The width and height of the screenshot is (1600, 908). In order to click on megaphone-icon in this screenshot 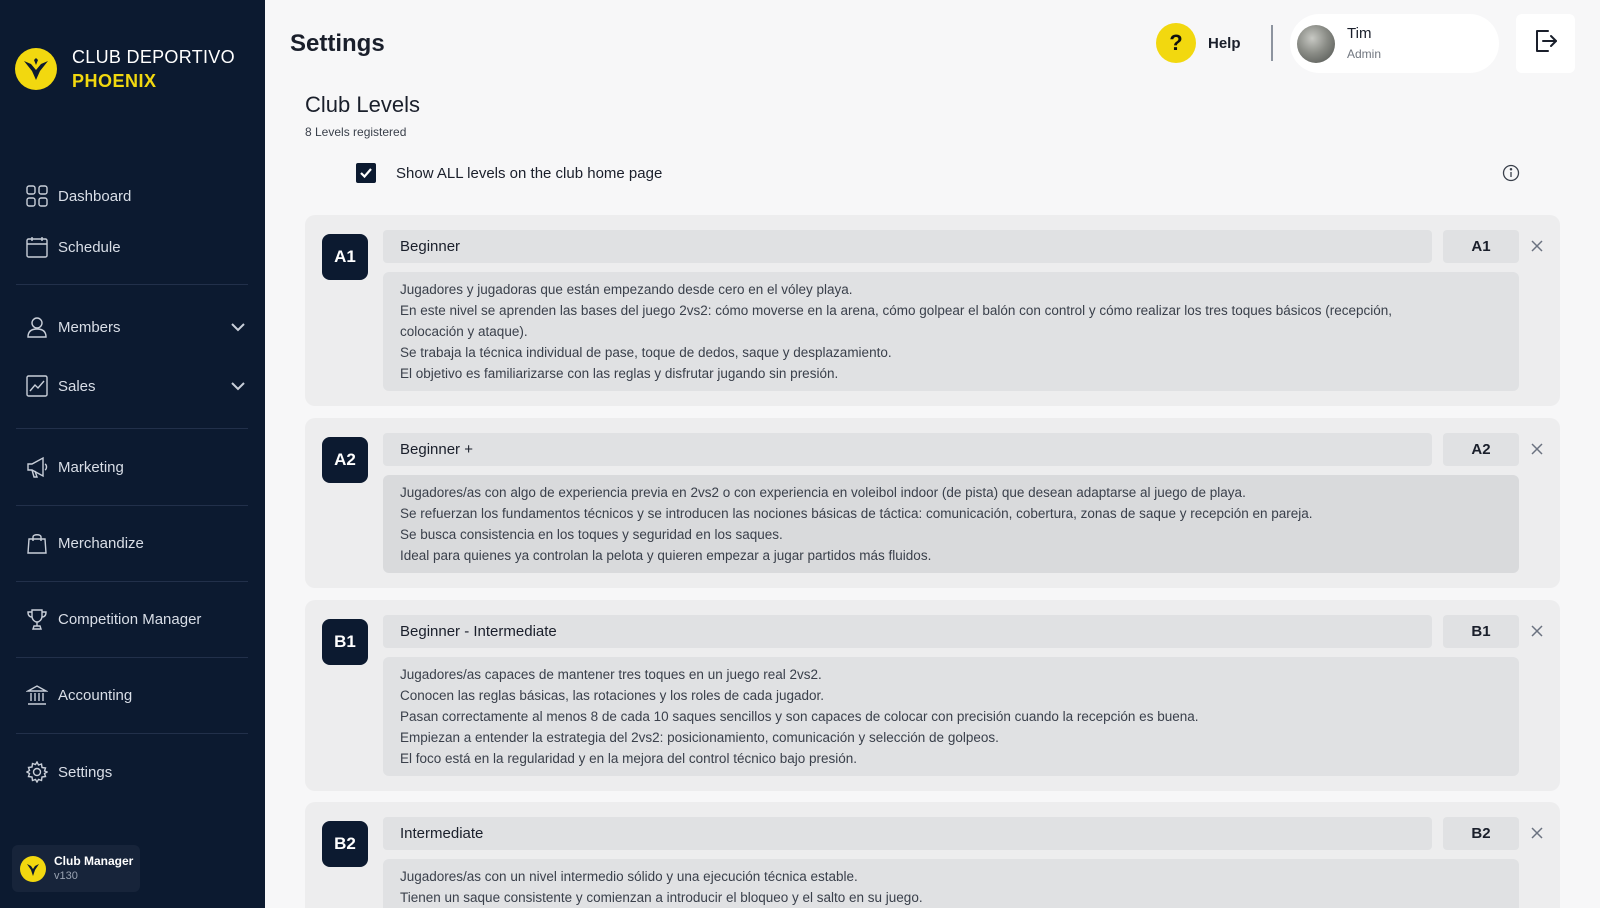, I will do `click(37, 467)`.